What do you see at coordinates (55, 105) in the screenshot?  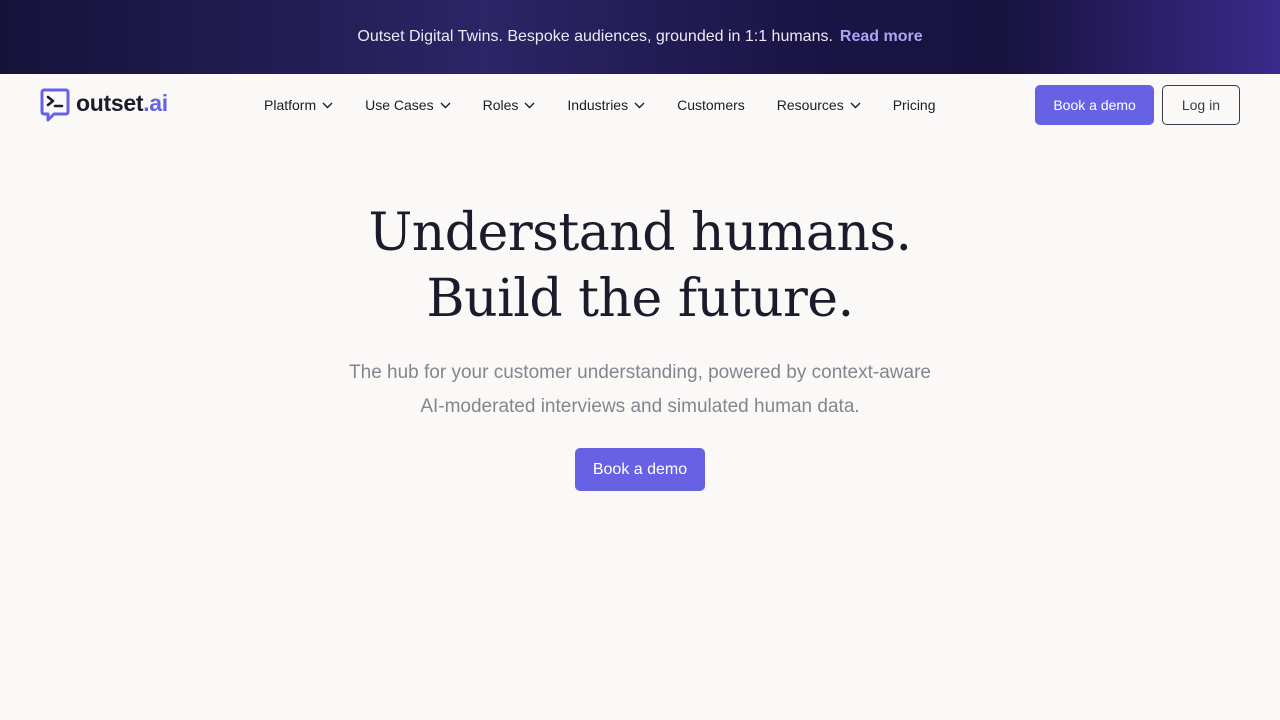 I see `chat-terminal-icon` at bounding box center [55, 105].